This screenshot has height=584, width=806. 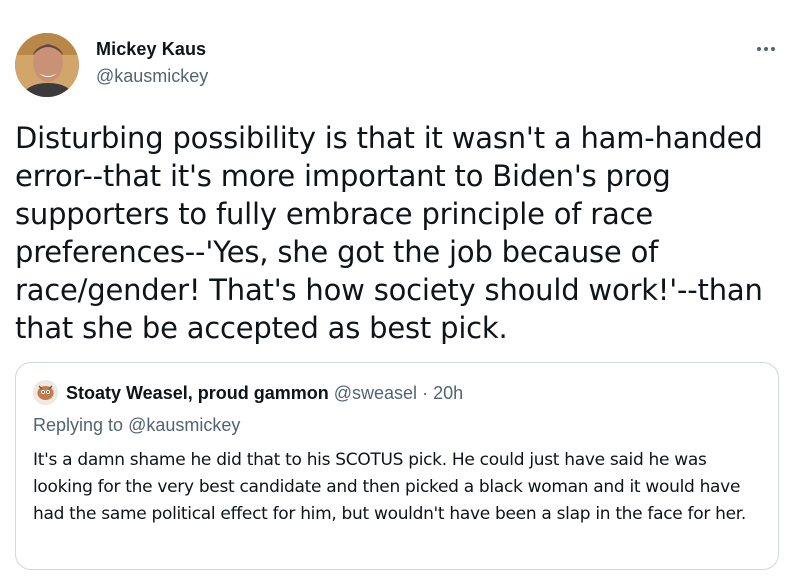 What do you see at coordinates (45, 392) in the screenshot?
I see `quoted-author-avatar` at bounding box center [45, 392].